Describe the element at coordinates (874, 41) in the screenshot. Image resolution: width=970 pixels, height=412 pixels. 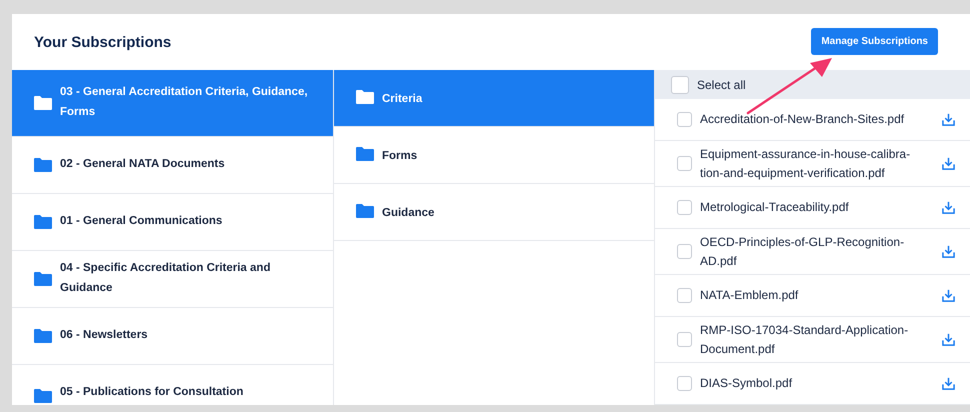
I see `manage-subscriptions-button: Manage Subscriptions` at that location.